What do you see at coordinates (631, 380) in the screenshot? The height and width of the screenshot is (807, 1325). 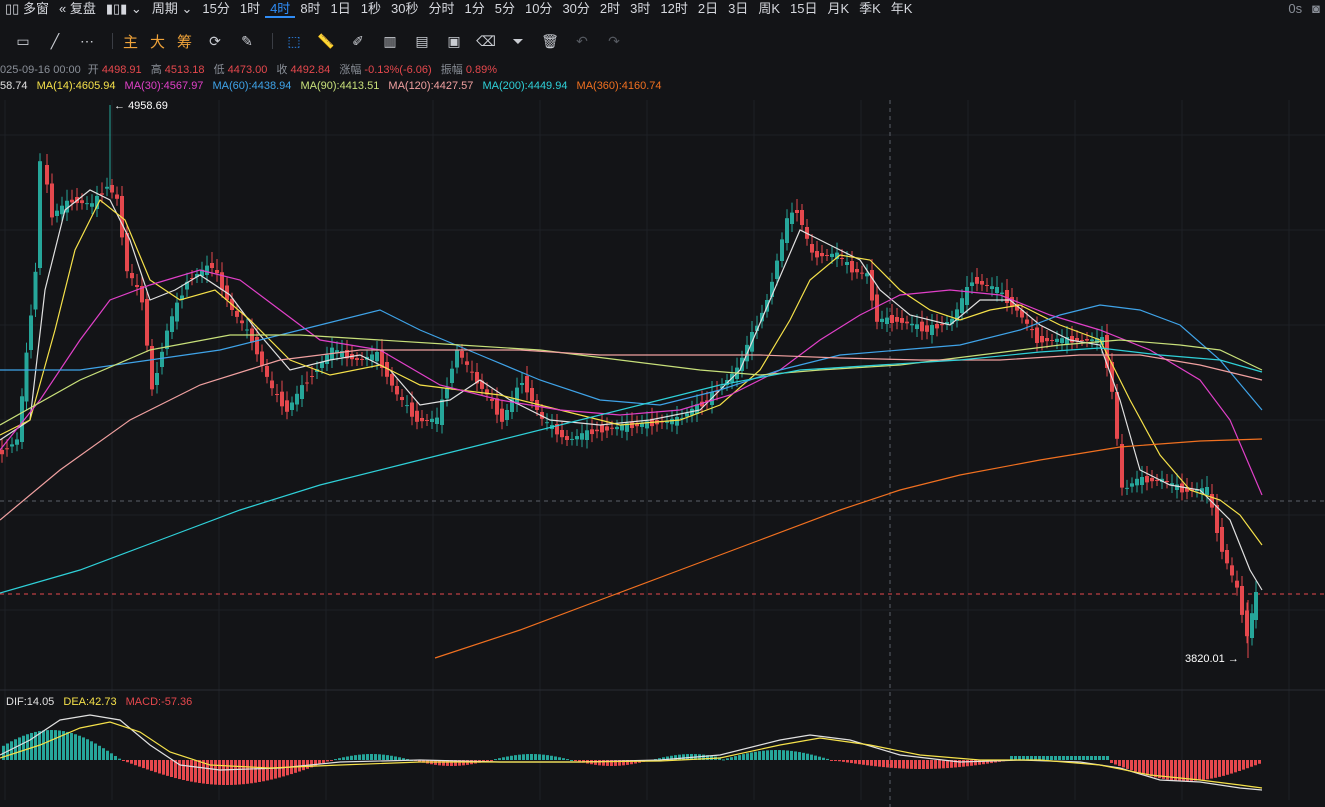 I see `ma90-line` at bounding box center [631, 380].